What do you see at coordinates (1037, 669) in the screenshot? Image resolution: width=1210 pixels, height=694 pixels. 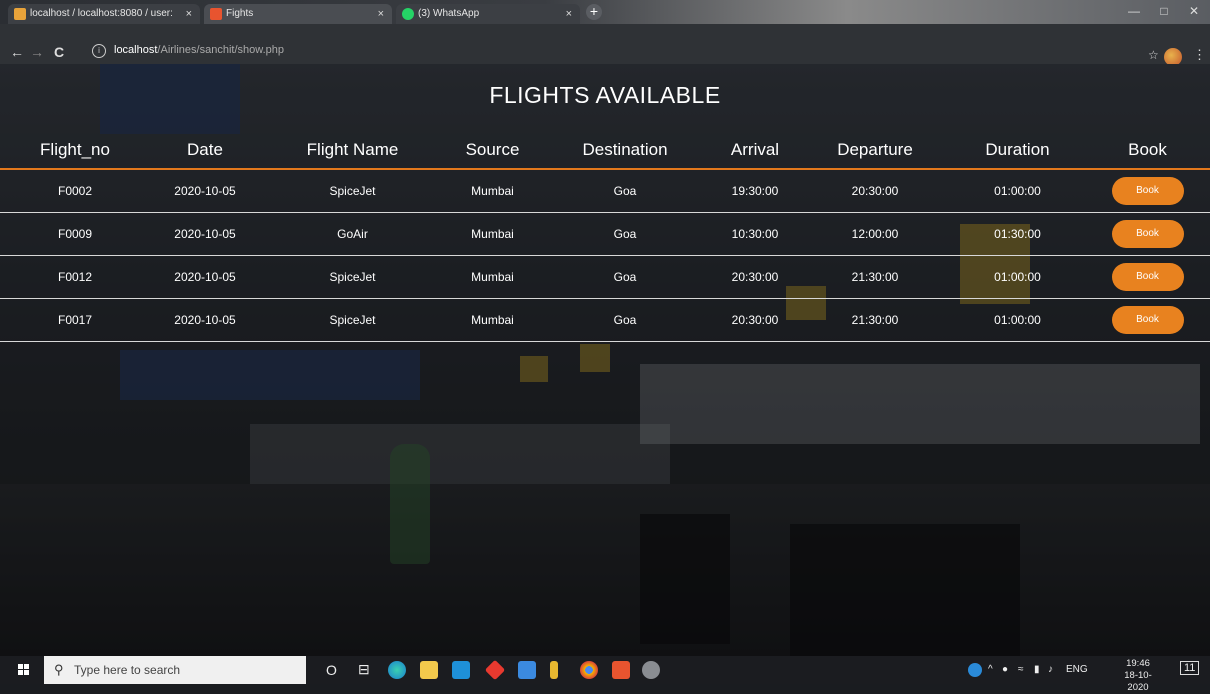 I see `battery-icon: ▮` at bounding box center [1037, 669].